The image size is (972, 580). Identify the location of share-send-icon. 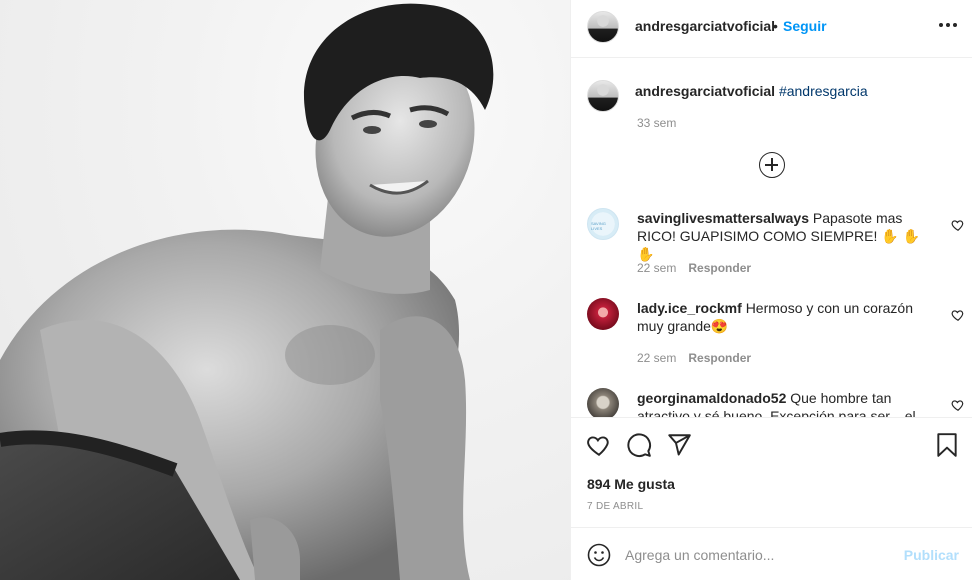
(679, 445).